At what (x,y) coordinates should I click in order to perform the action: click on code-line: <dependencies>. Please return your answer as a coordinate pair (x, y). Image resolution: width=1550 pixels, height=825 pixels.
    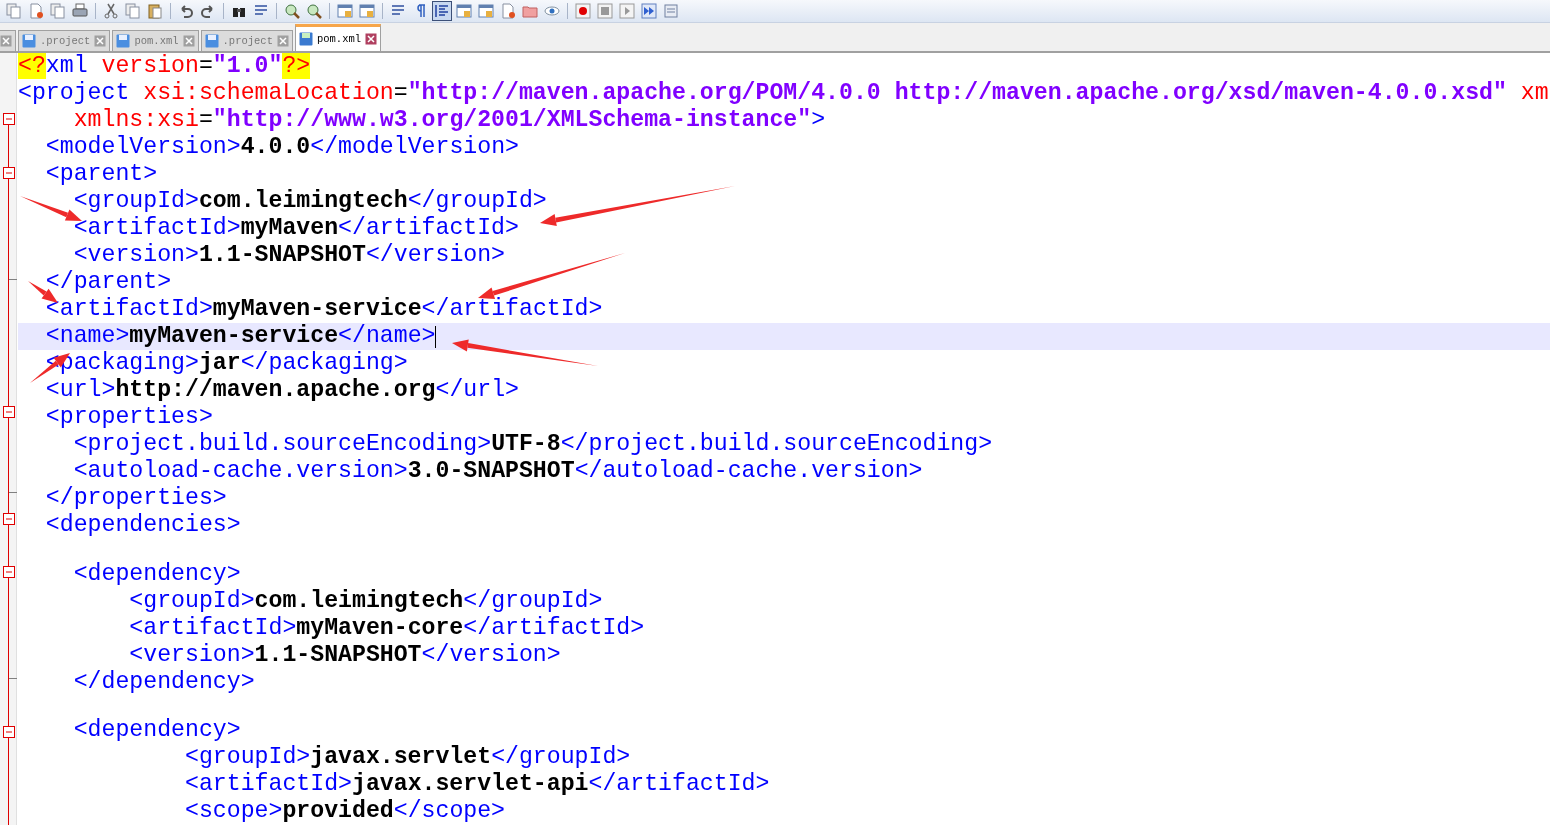
    Looking at the image, I should click on (143, 525).